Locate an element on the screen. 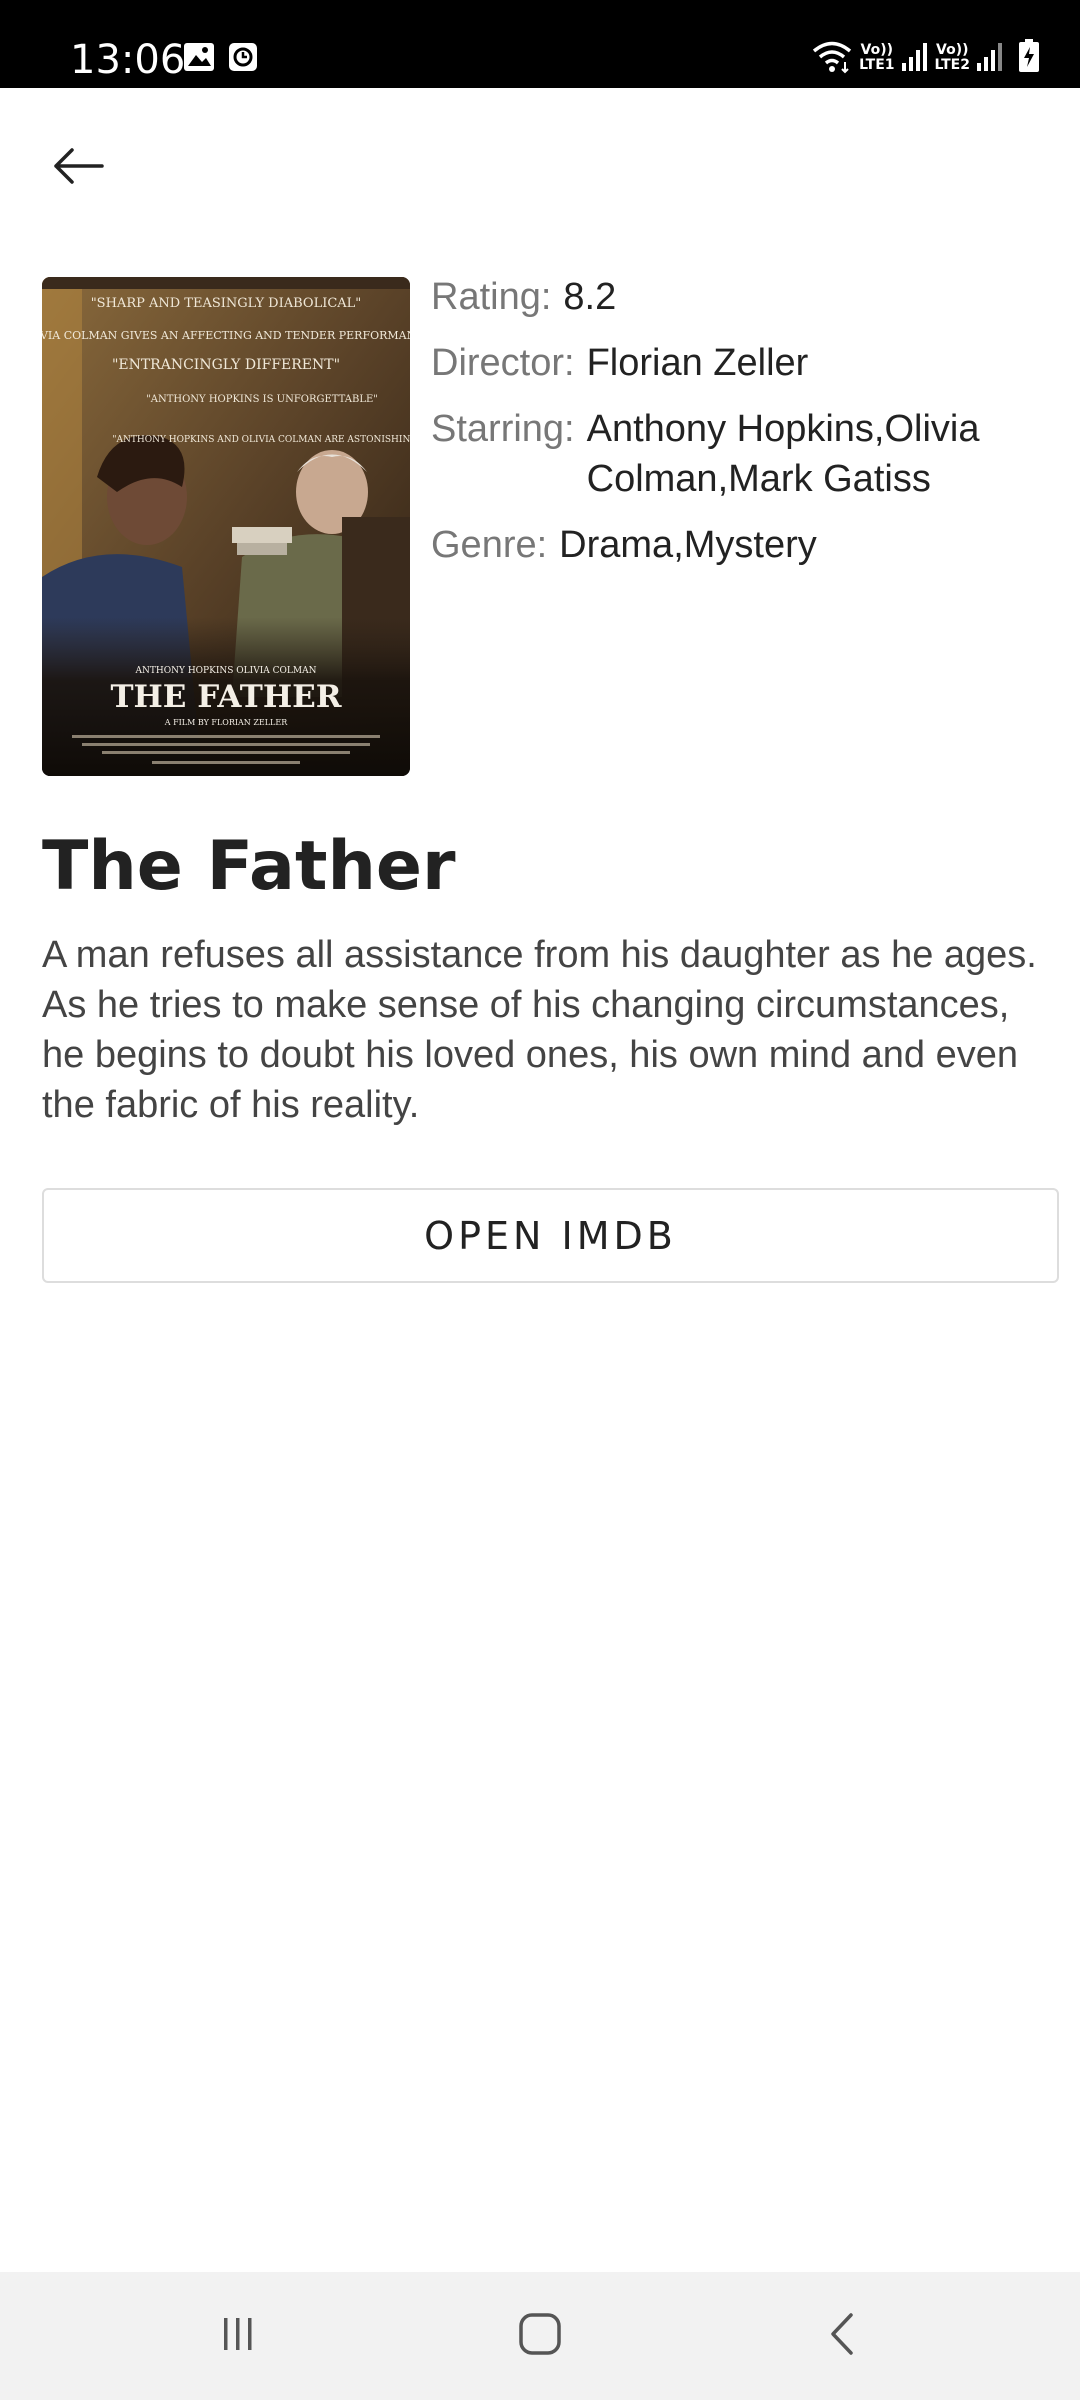  director-value: Florian Zeller is located at coordinates (697, 363).